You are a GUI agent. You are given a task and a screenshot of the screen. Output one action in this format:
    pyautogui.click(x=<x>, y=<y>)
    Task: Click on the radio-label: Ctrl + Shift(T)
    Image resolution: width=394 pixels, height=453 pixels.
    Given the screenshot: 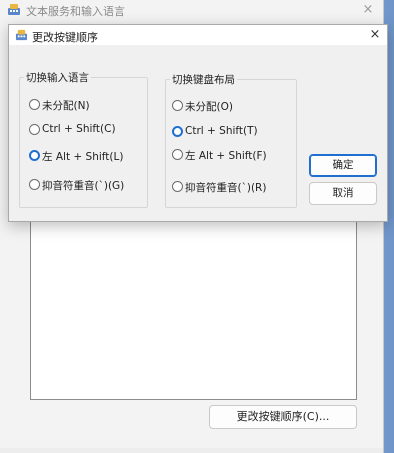 What is the action you would take?
    pyautogui.click(x=221, y=131)
    